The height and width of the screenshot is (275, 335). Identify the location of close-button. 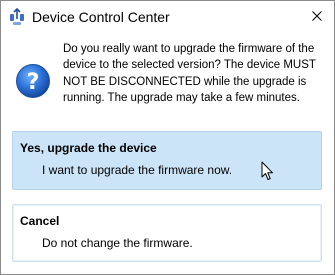
(317, 16).